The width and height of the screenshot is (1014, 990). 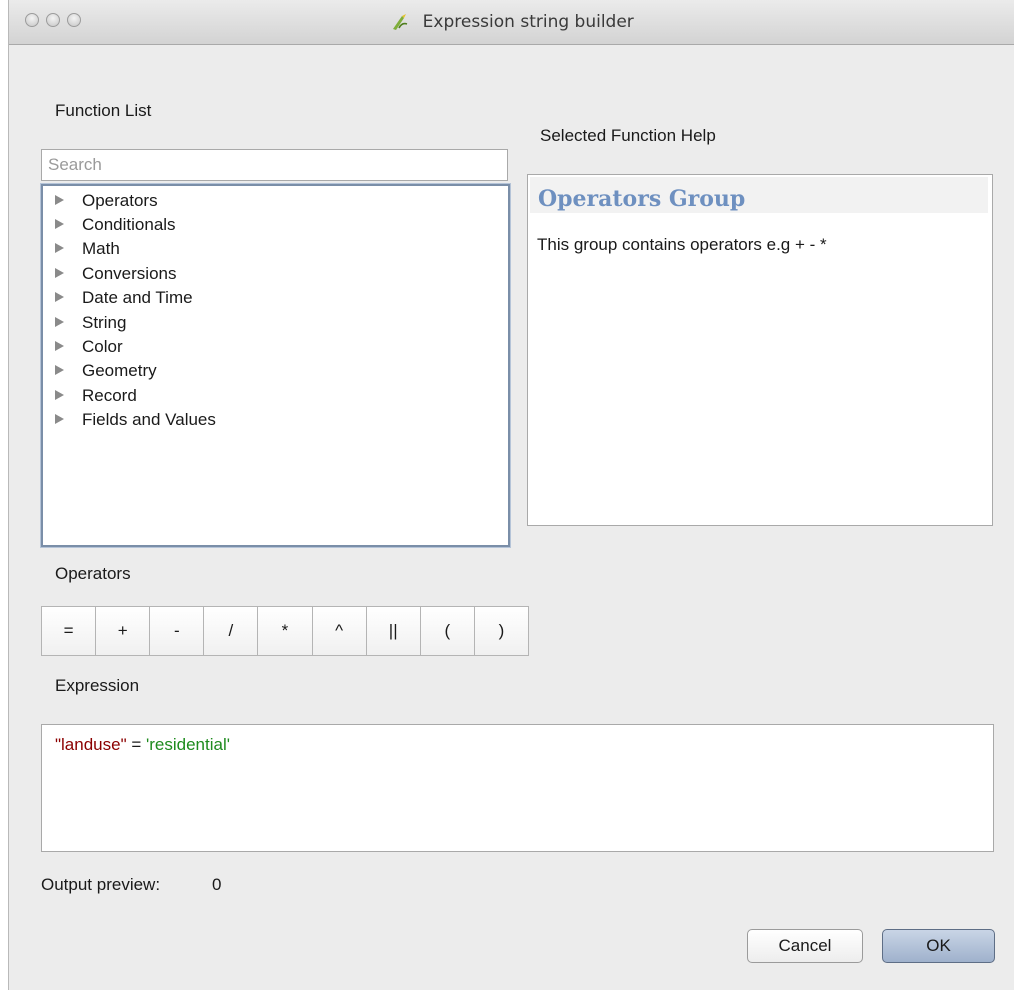 I want to click on help-header: Operators Group, so click(x=759, y=195).